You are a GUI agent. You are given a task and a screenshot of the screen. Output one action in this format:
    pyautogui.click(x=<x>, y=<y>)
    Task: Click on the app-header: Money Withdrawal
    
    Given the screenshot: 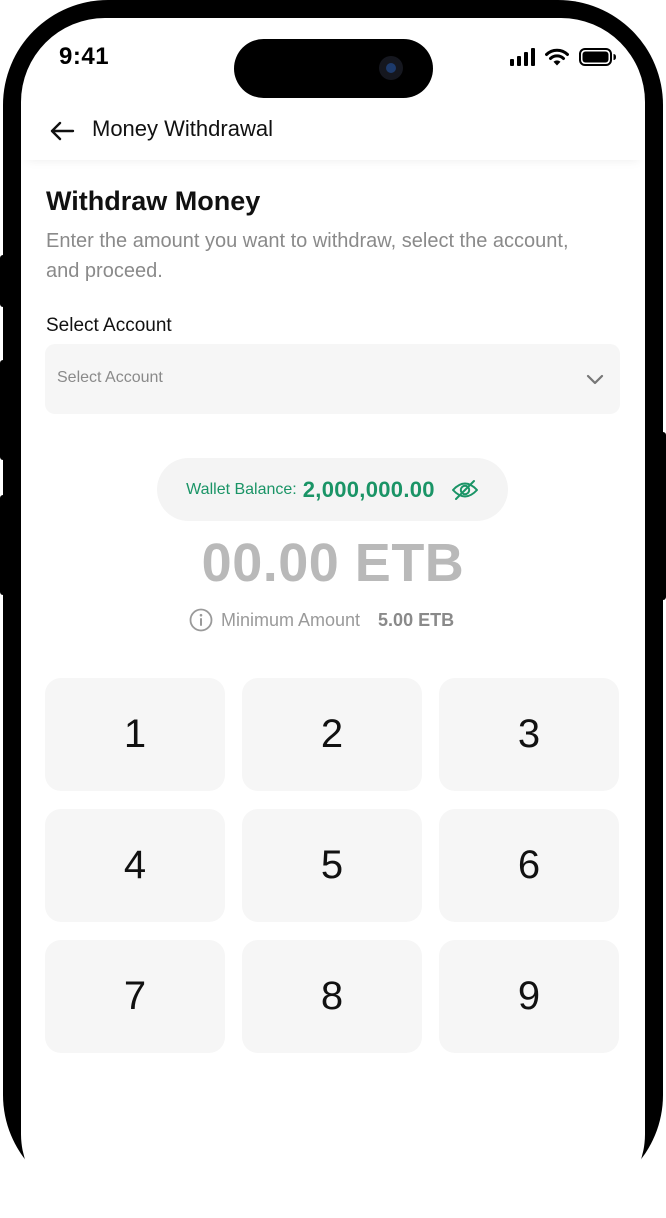 What is the action you would take?
    pyautogui.click(x=333, y=130)
    